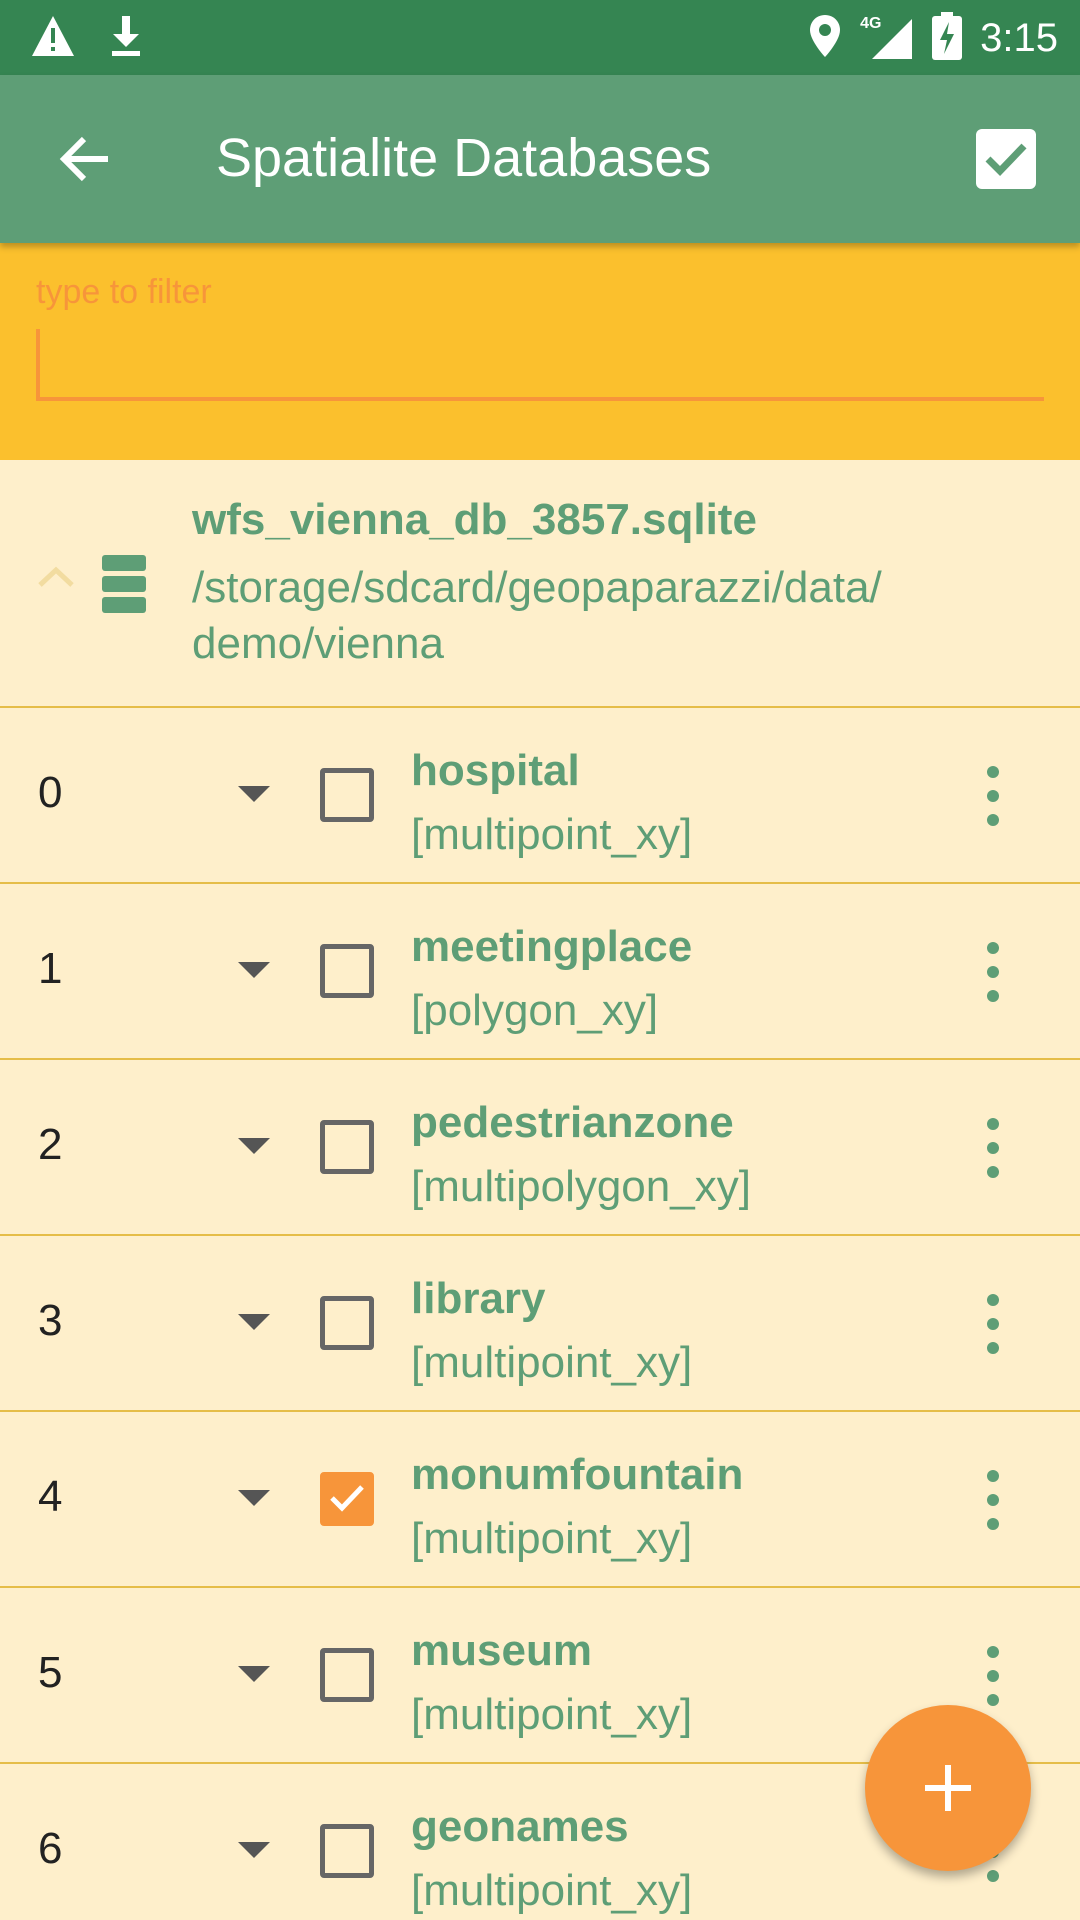 This screenshot has width=1080, height=1920. I want to click on add-button, so click(948, 1788).